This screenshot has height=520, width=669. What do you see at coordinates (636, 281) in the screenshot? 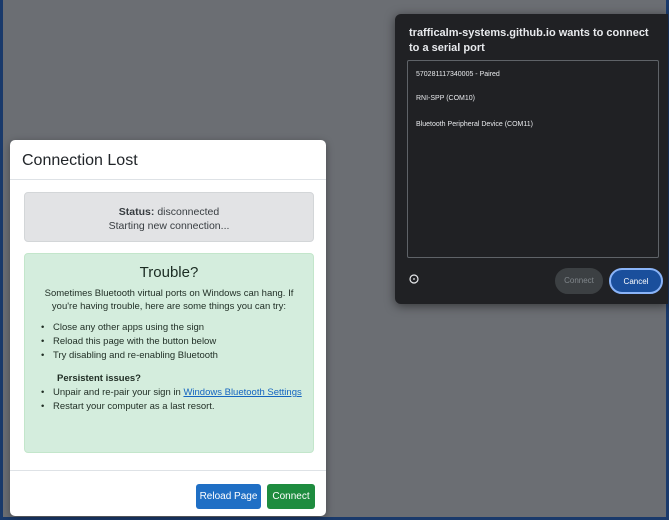
I see `chooser-cancel-button: Cancel` at bounding box center [636, 281].